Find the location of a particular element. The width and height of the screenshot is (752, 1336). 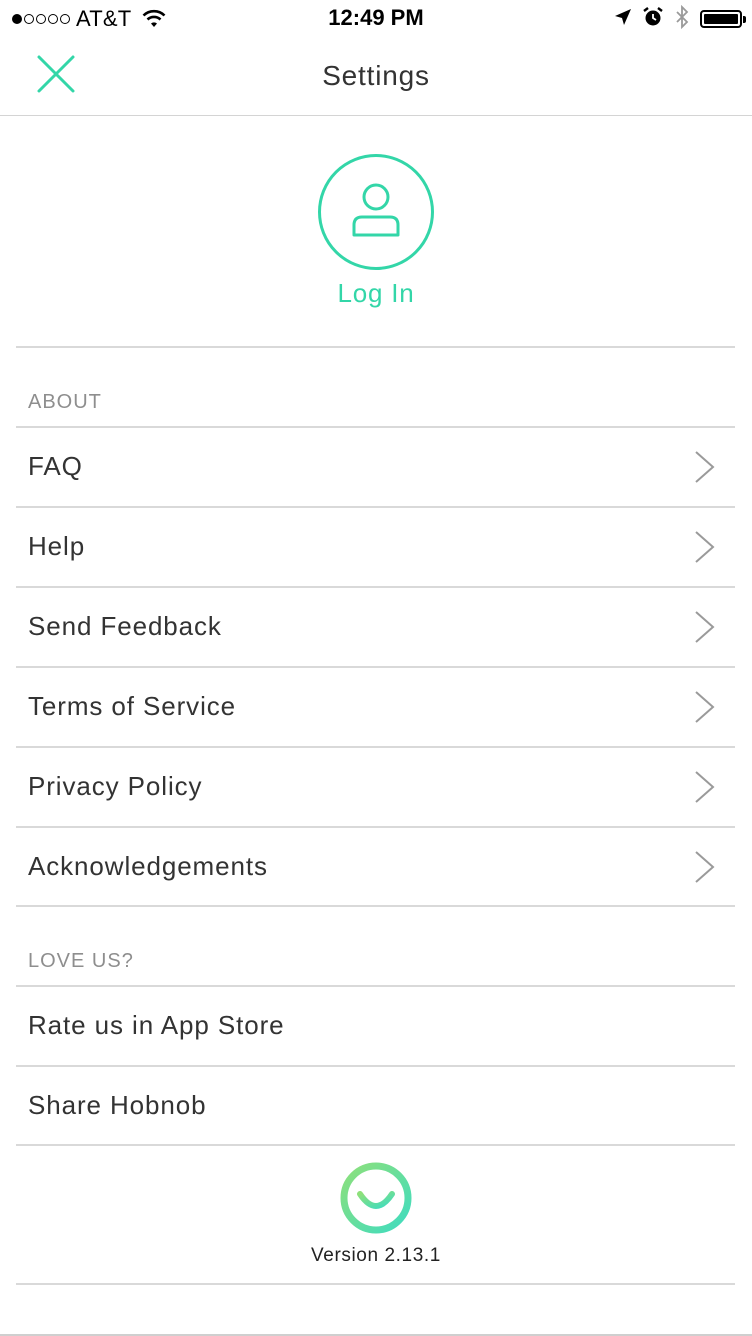

battery-icon is located at coordinates (723, 19).